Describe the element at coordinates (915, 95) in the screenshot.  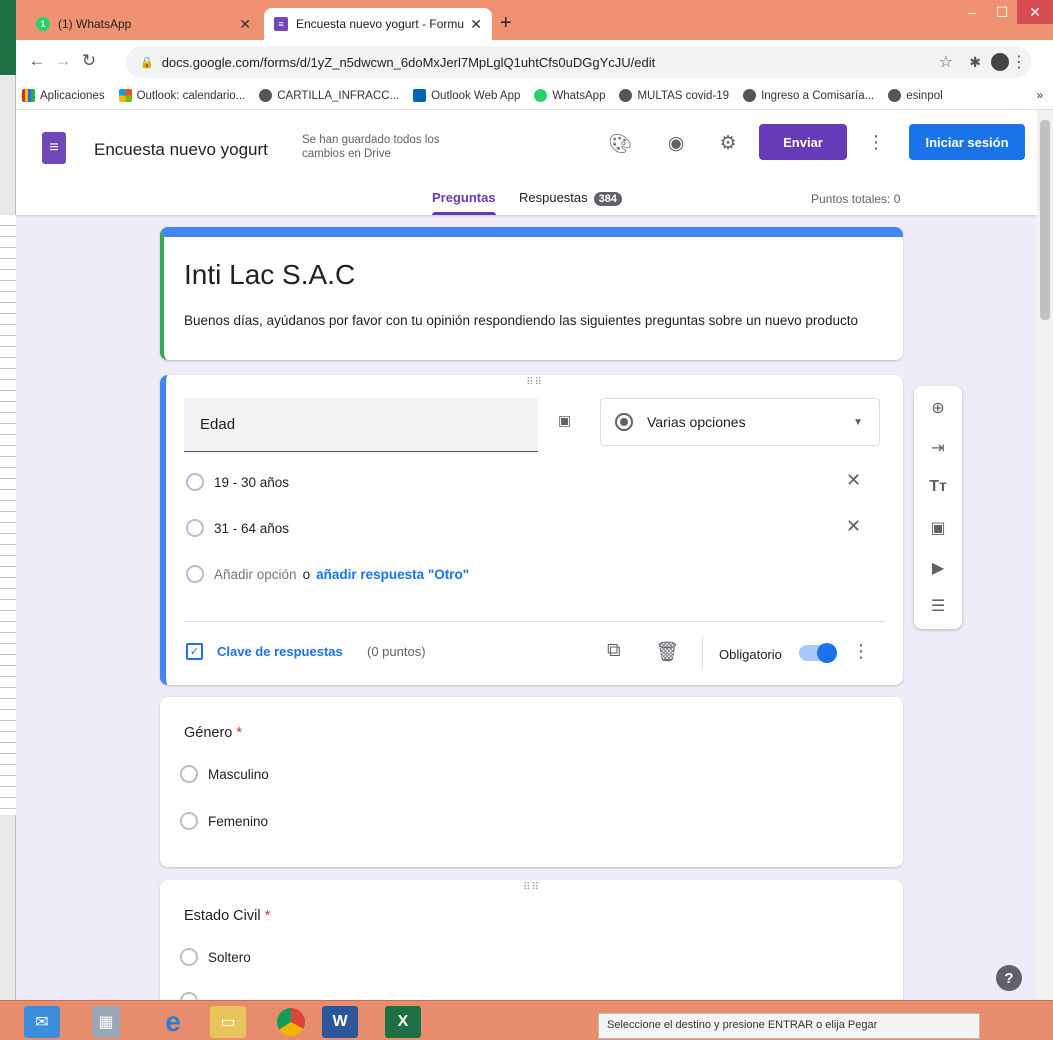
I see `bookmark-esinpol: esinpol` at that location.